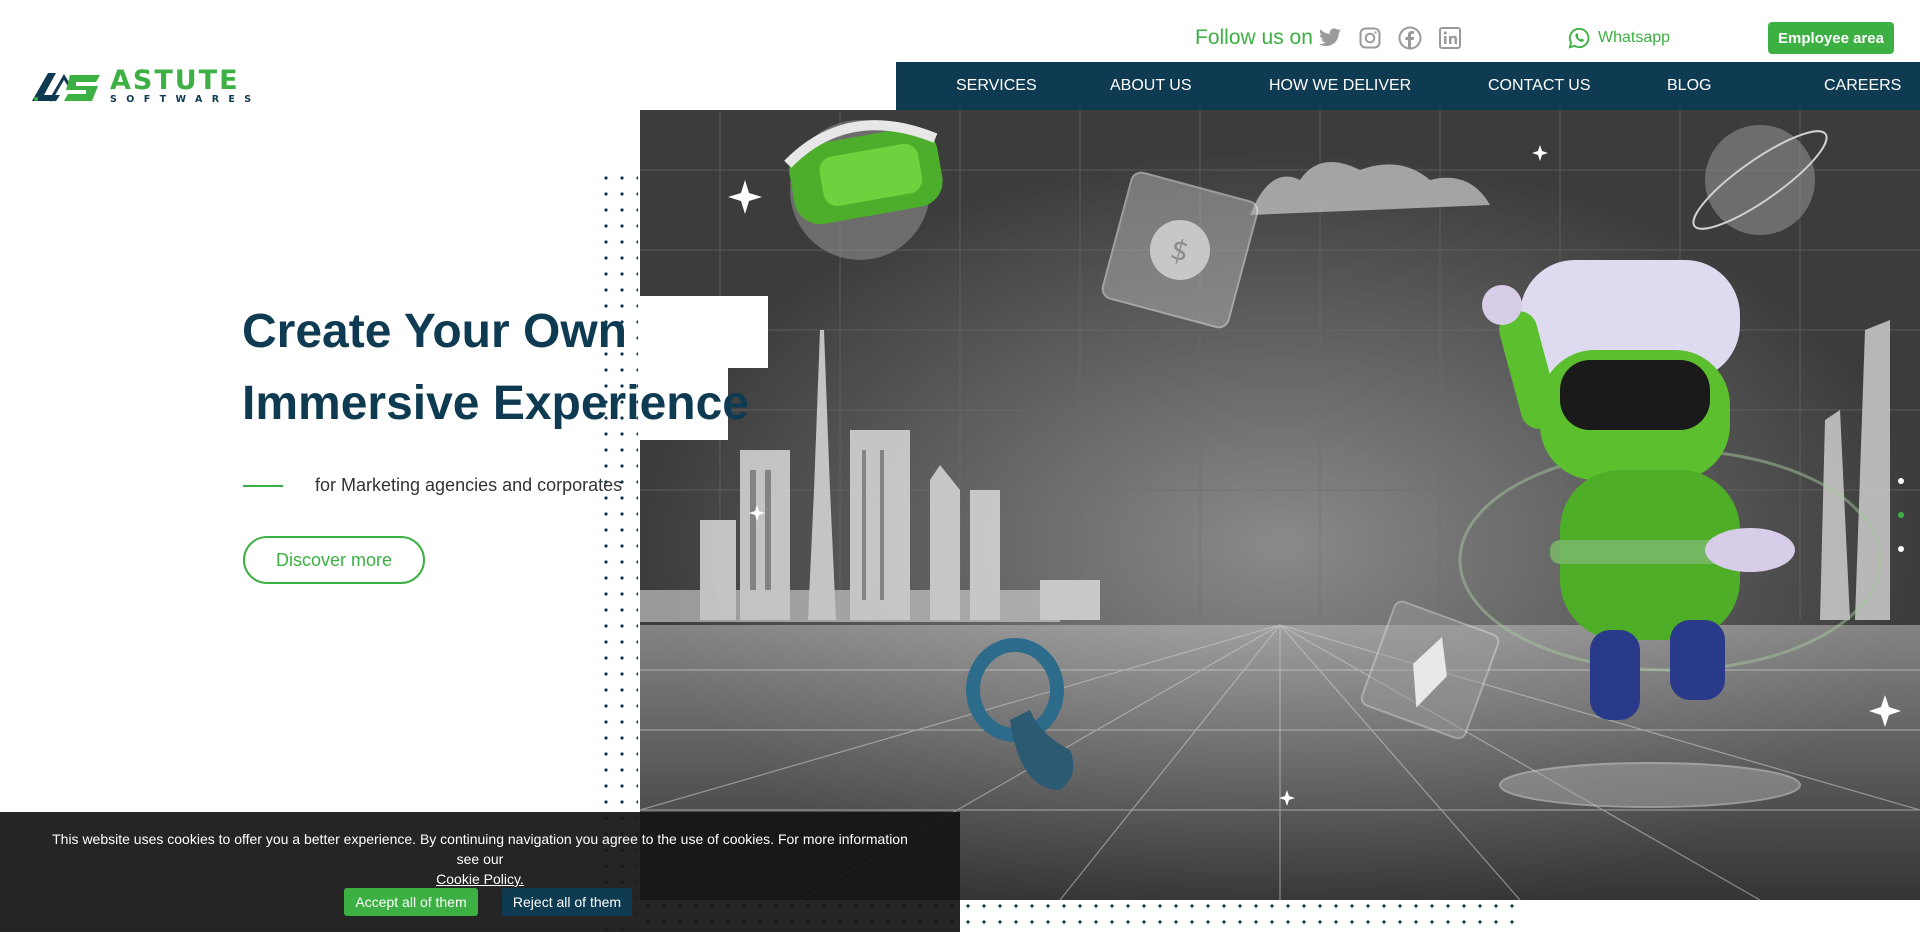 Image resolution: width=1920 pixels, height=932 pixels. I want to click on reject-cookies-button: Reject all of them, so click(567, 902).